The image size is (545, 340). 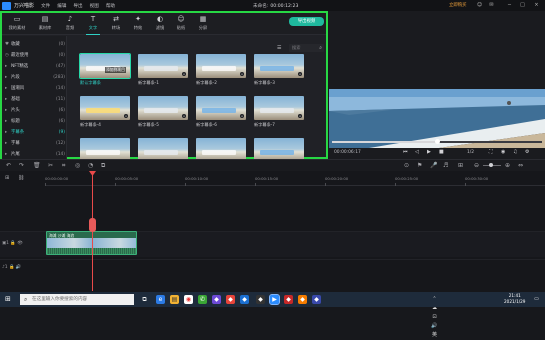 What do you see at coordinates (94, 6) in the screenshot?
I see `menu-view: 视图` at bounding box center [94, 6].